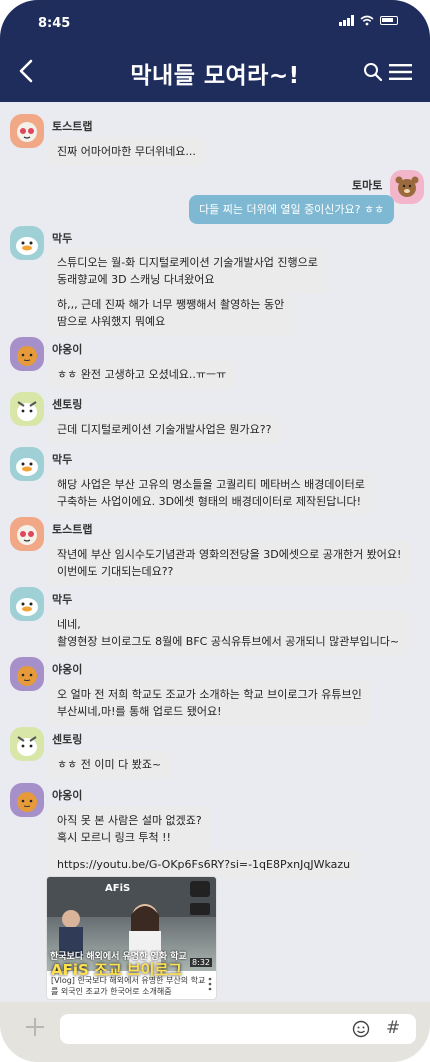 This screenshot has height=1062, width=430. What do you see at coordinates (400, 72) in the screenshot?
I see `menu-icon` at bounding box center [400, 72].